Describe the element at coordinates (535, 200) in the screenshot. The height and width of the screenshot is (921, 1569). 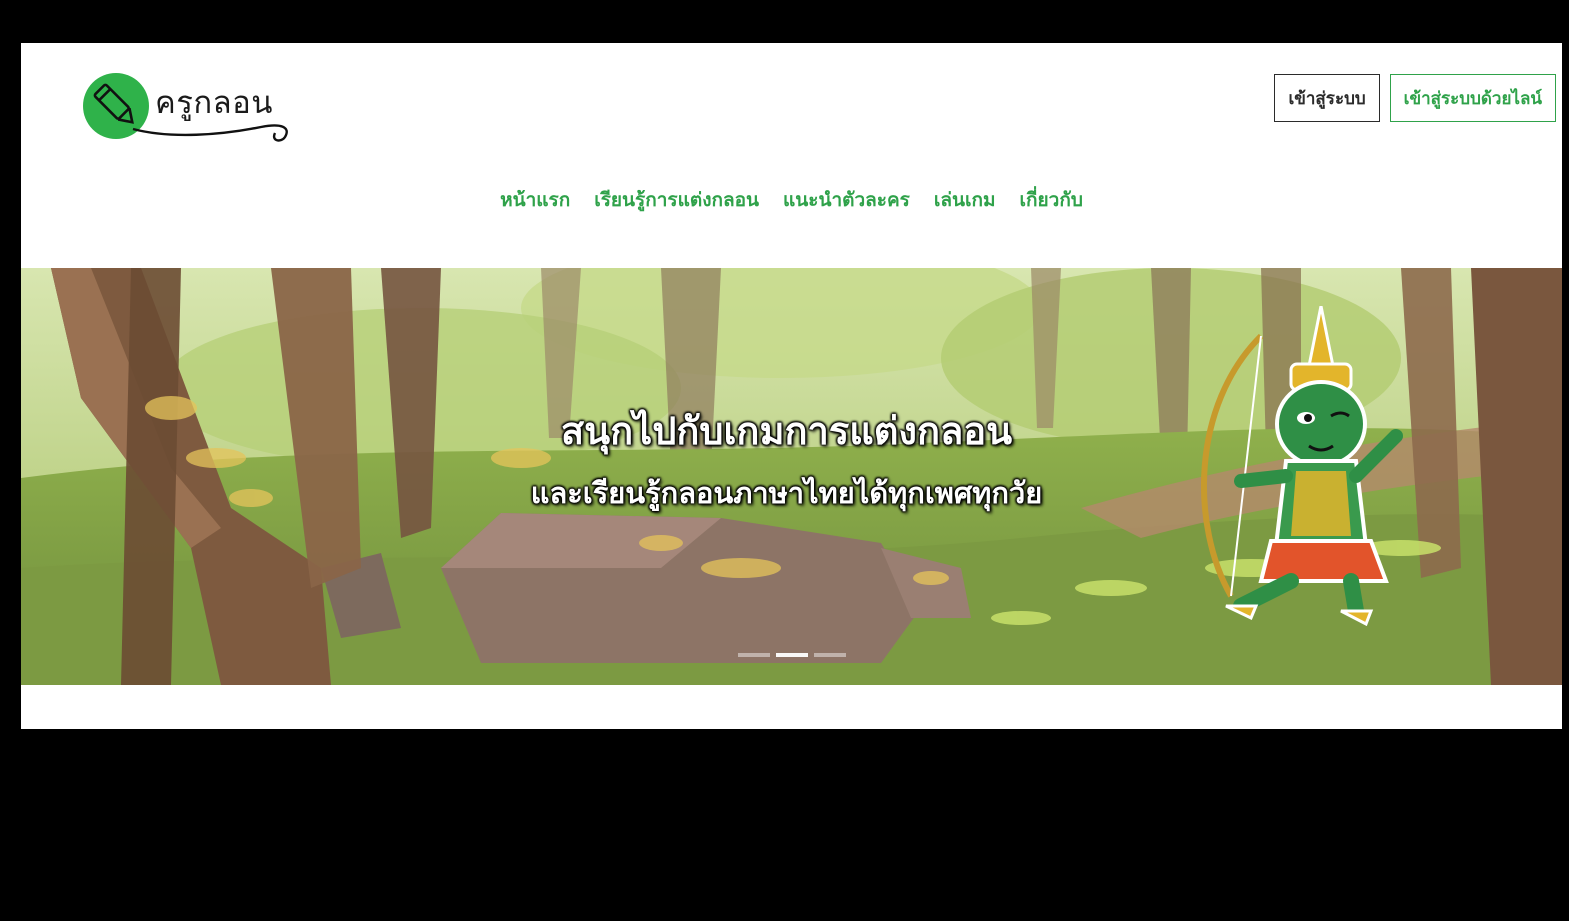
I see `nav-item-home: หน้าแรก` at that location.